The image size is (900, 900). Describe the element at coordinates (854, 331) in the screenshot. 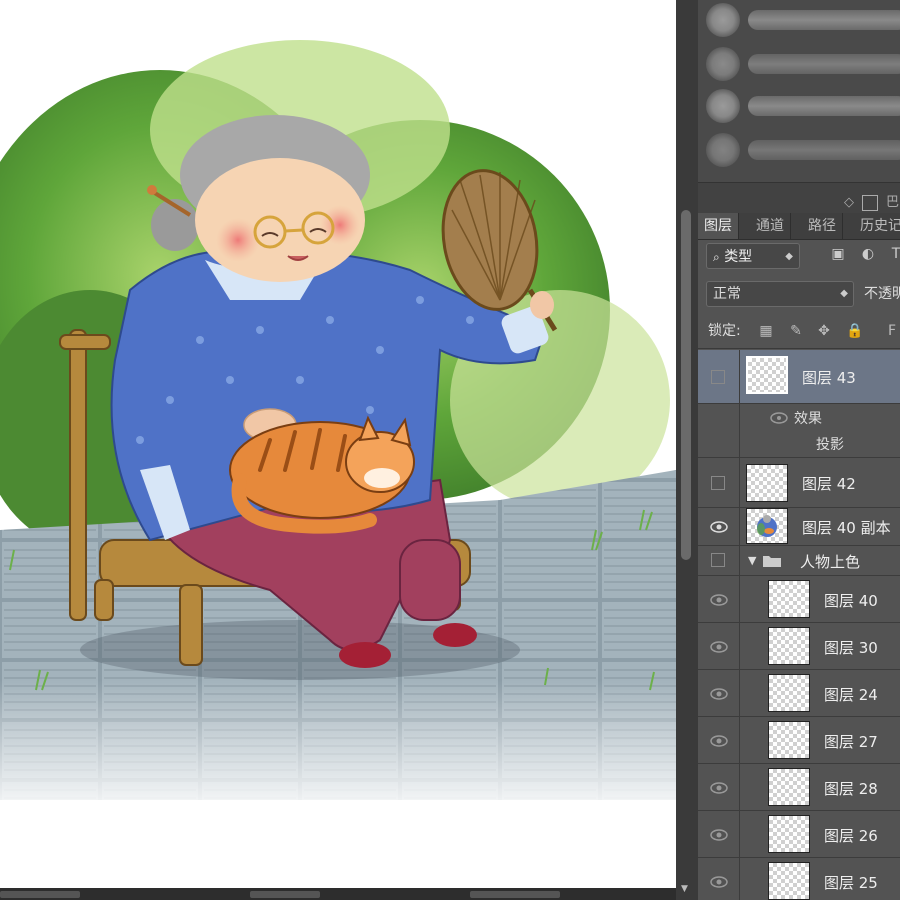

I see `lock-all-icon: 🔒` at that location.